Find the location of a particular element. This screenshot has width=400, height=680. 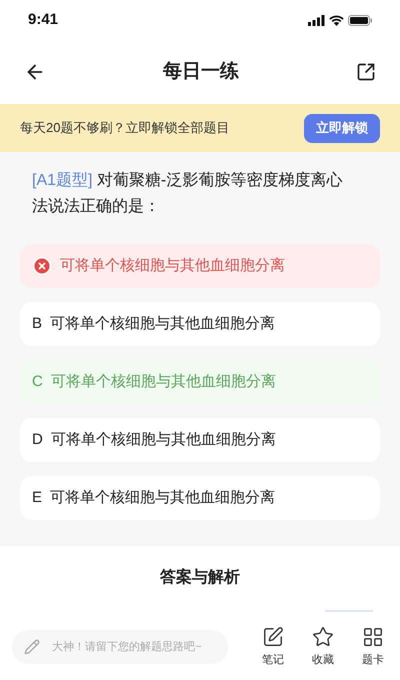

option-letter: B is located at coordinates (37, 324).